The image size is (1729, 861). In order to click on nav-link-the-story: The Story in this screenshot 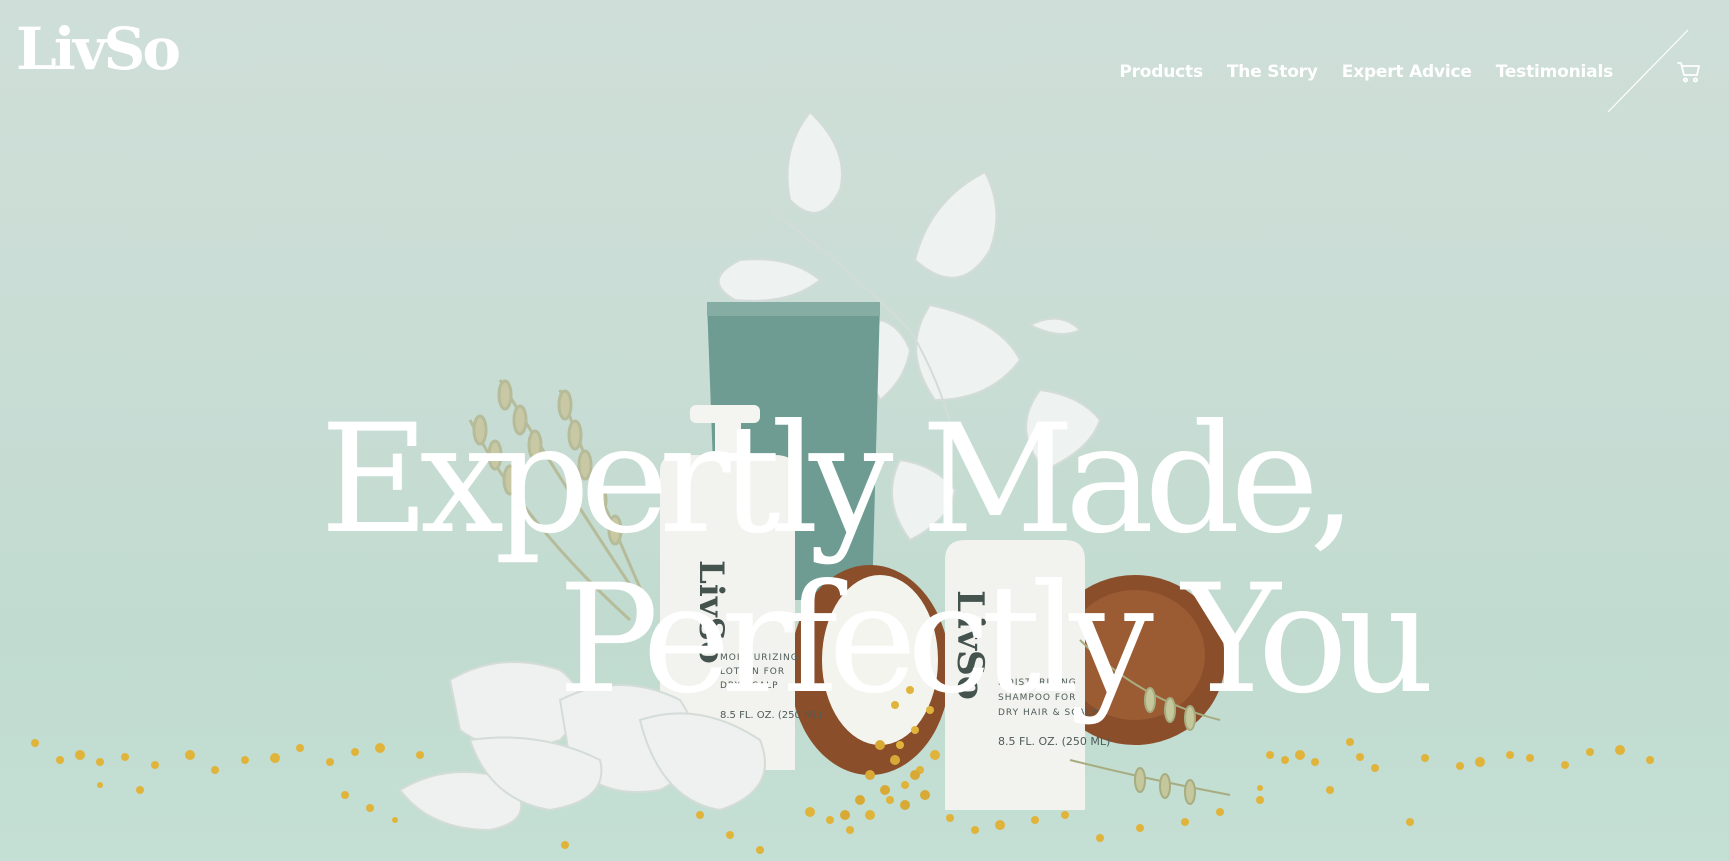, I will do `click(1272, 72)`.